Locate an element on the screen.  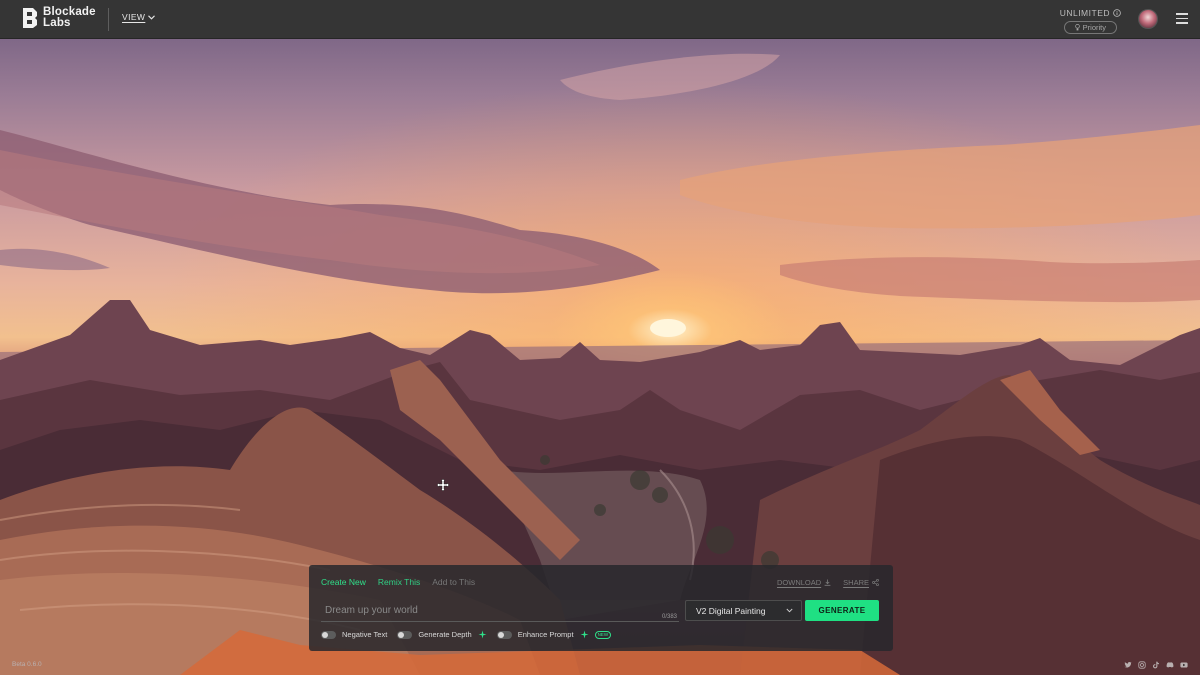
panel-actions: DOWNLOAD SHARE is located at coordinates (828, 582).